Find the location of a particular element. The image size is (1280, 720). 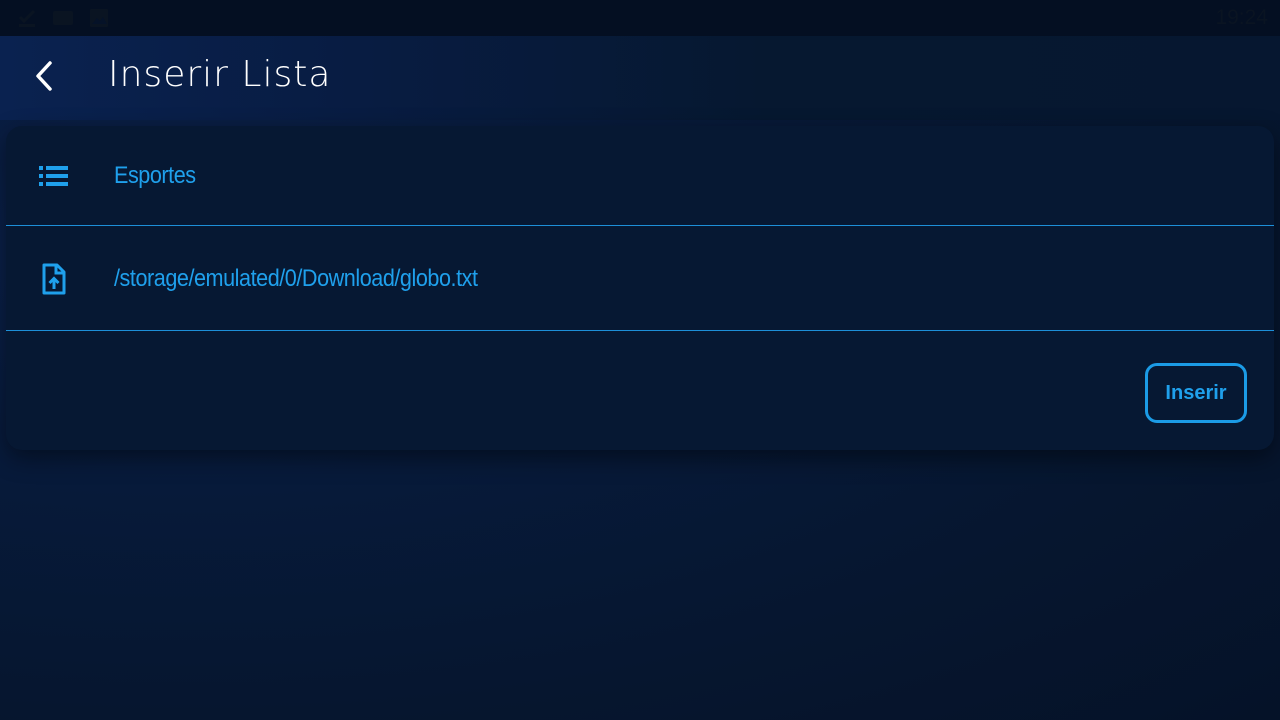

list-name-value: Esportes is located at coordinates (155, 175).